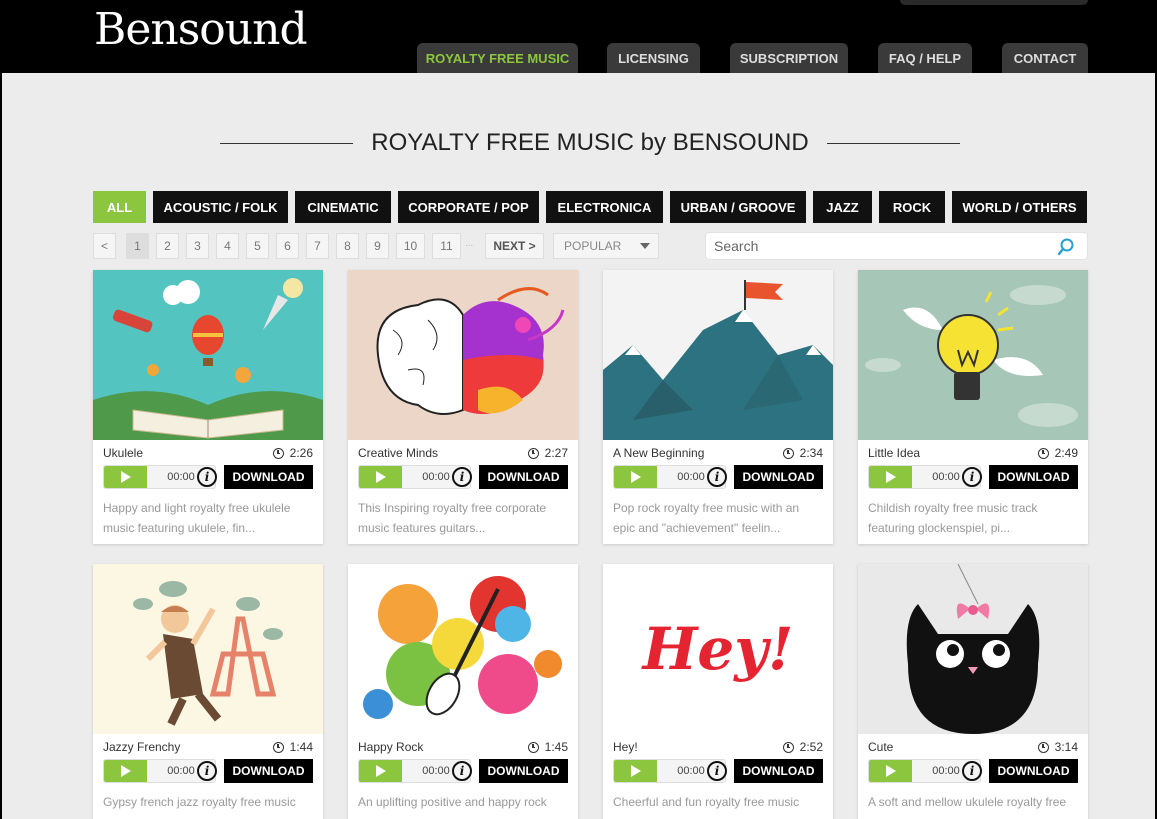  Describe the element at coordinates (141, 747) in the screenshot. I see `track-title: Jazzy Frenchy` at that location.